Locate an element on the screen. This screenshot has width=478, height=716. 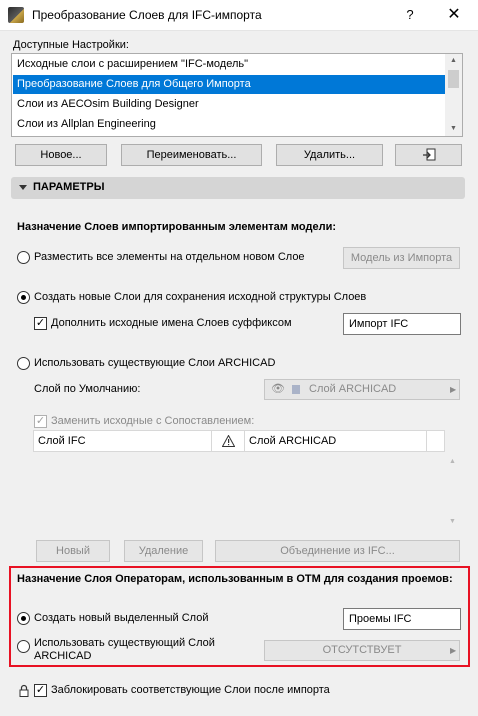
suffix-input: Импорт IFC is located at coordinates (402, 324).